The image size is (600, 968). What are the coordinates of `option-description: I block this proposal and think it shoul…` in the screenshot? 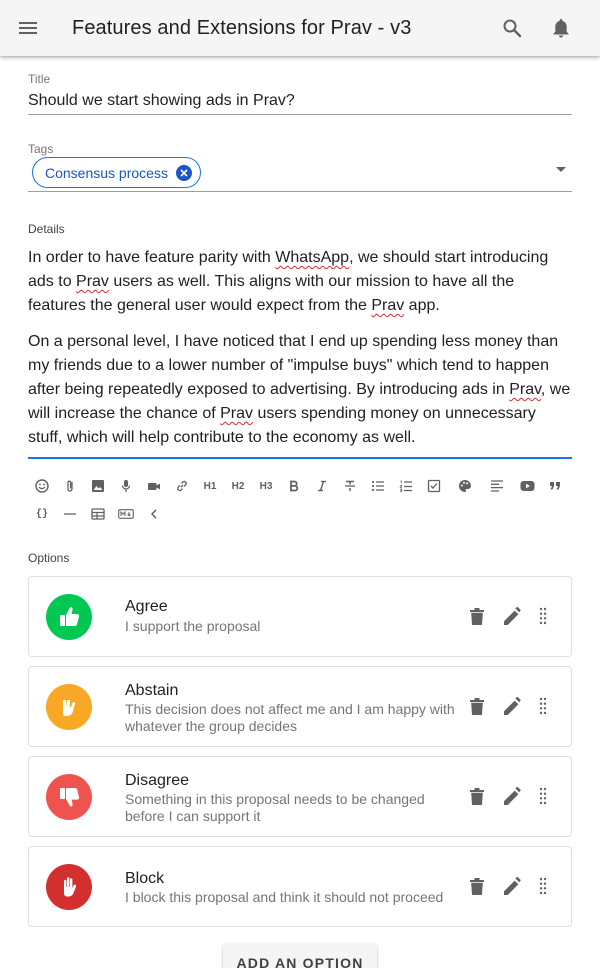 It's located at (284, 897).